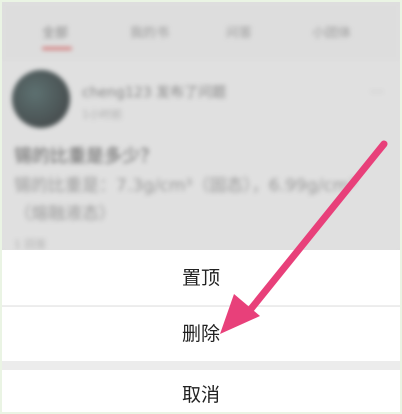 This screenshot has width=402, height=414. What do you see at coordinates (201, 391) in the screenshot?
I see `cancel-button: 取消` at bounding box center [201, 391].